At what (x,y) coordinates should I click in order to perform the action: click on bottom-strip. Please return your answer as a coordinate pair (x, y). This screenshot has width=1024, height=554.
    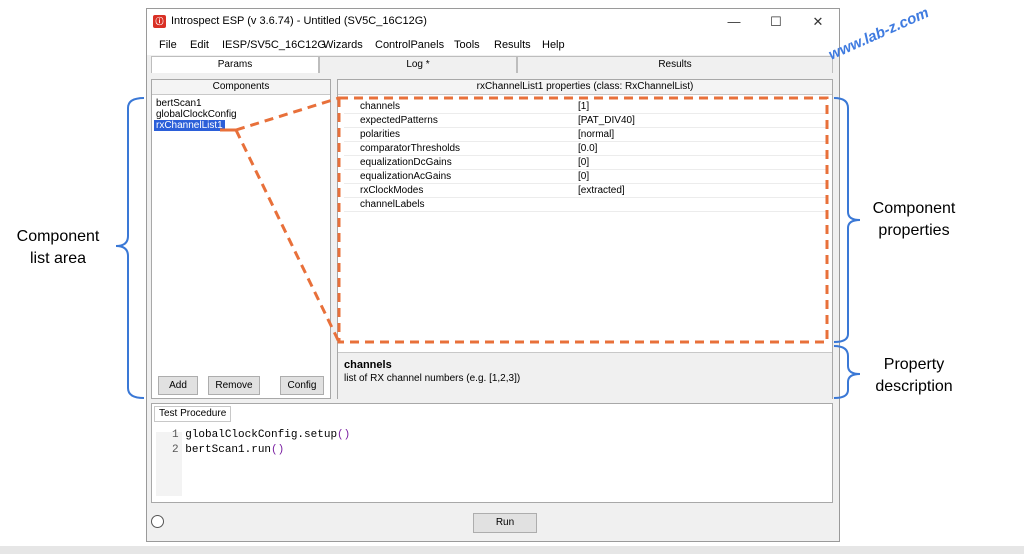
    Looking at the image, I should click on (512, 550).